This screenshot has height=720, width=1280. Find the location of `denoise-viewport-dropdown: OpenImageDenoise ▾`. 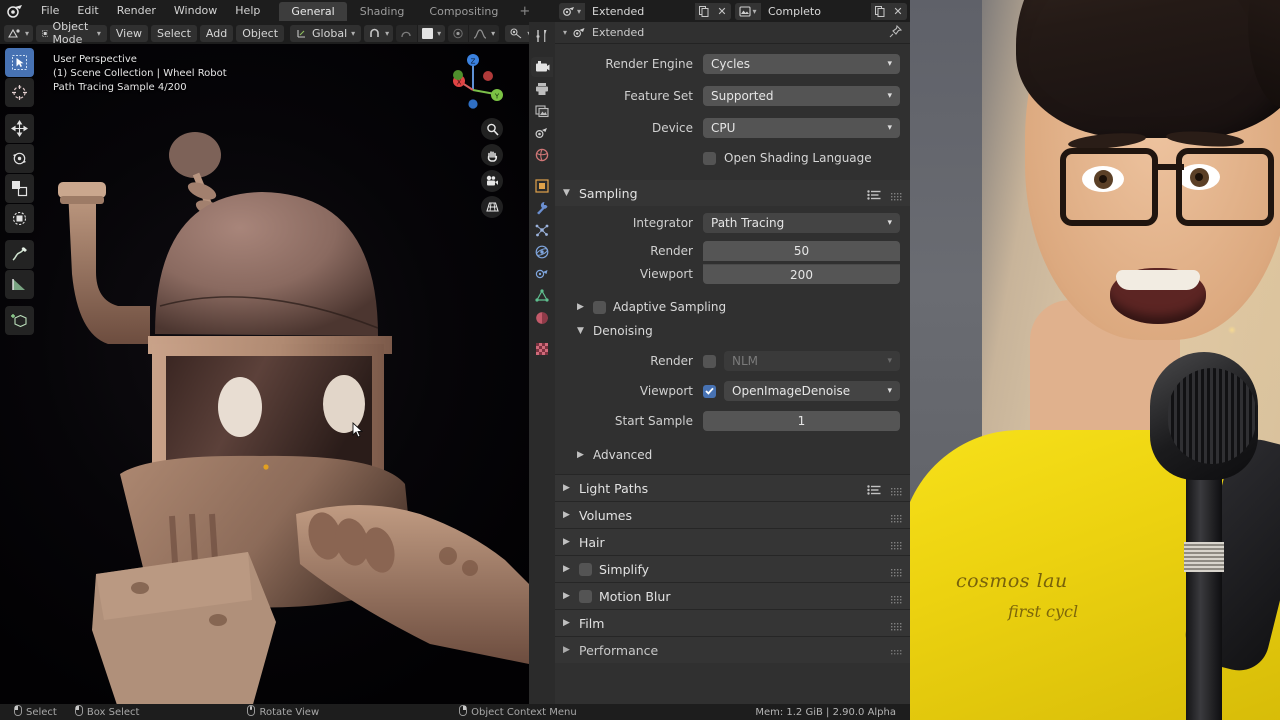

denoise-viewport-dropdown: OpenImageDenoise ▾ is located at coordinates (812, 391).